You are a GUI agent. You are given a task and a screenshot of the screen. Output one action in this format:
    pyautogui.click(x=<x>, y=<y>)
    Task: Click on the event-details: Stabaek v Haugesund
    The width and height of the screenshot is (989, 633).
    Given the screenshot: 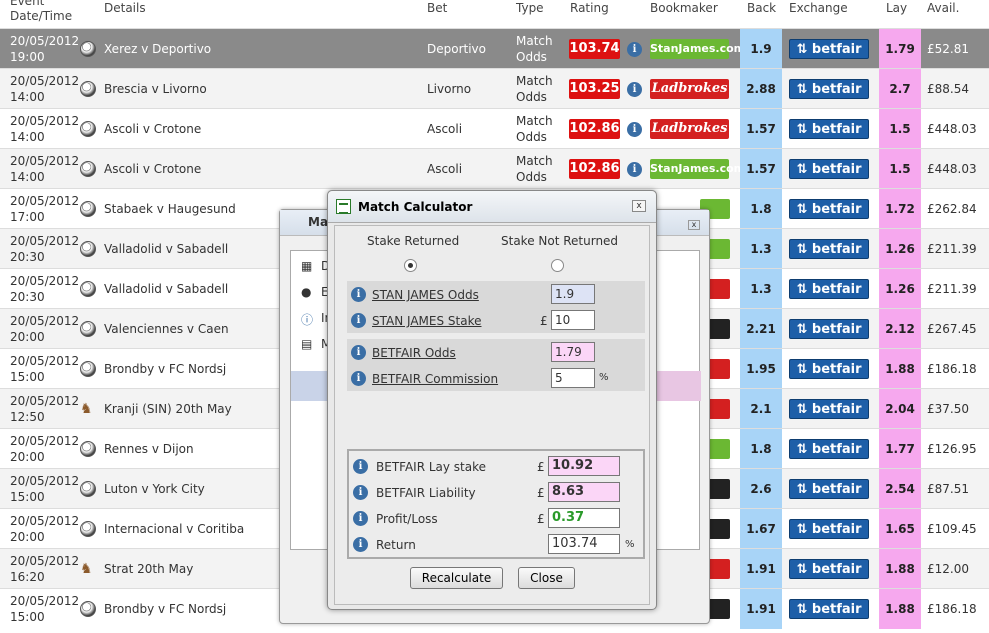 What is the action you would take?
    pyautogui.click(x=170, y=209)
    